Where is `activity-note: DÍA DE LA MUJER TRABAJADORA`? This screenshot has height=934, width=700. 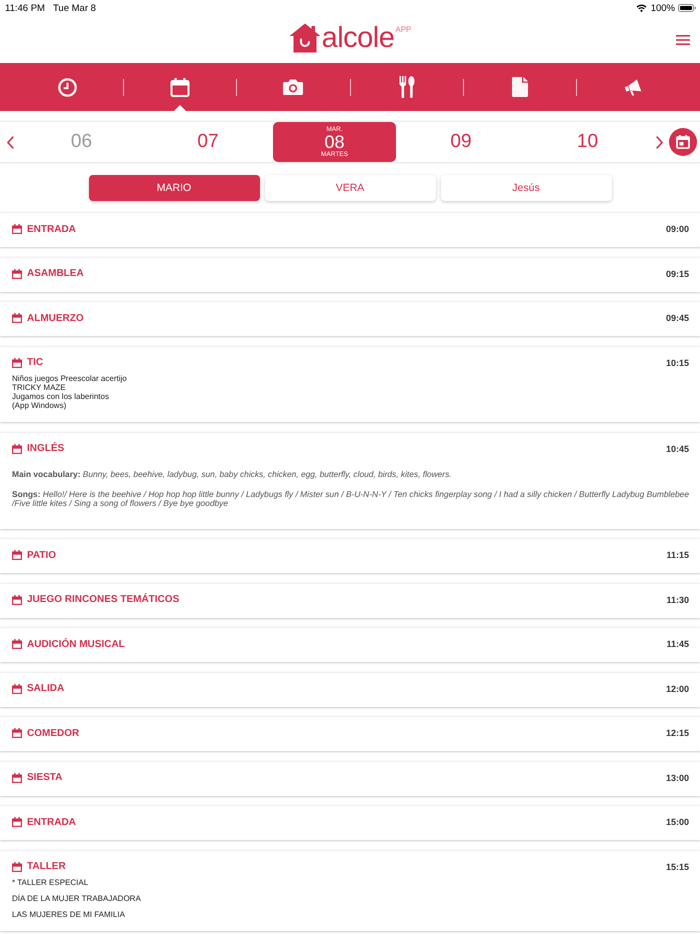 activity-note: DÍA DE LA MUJER TRABAJADORA is located at coordinates (77, 898).